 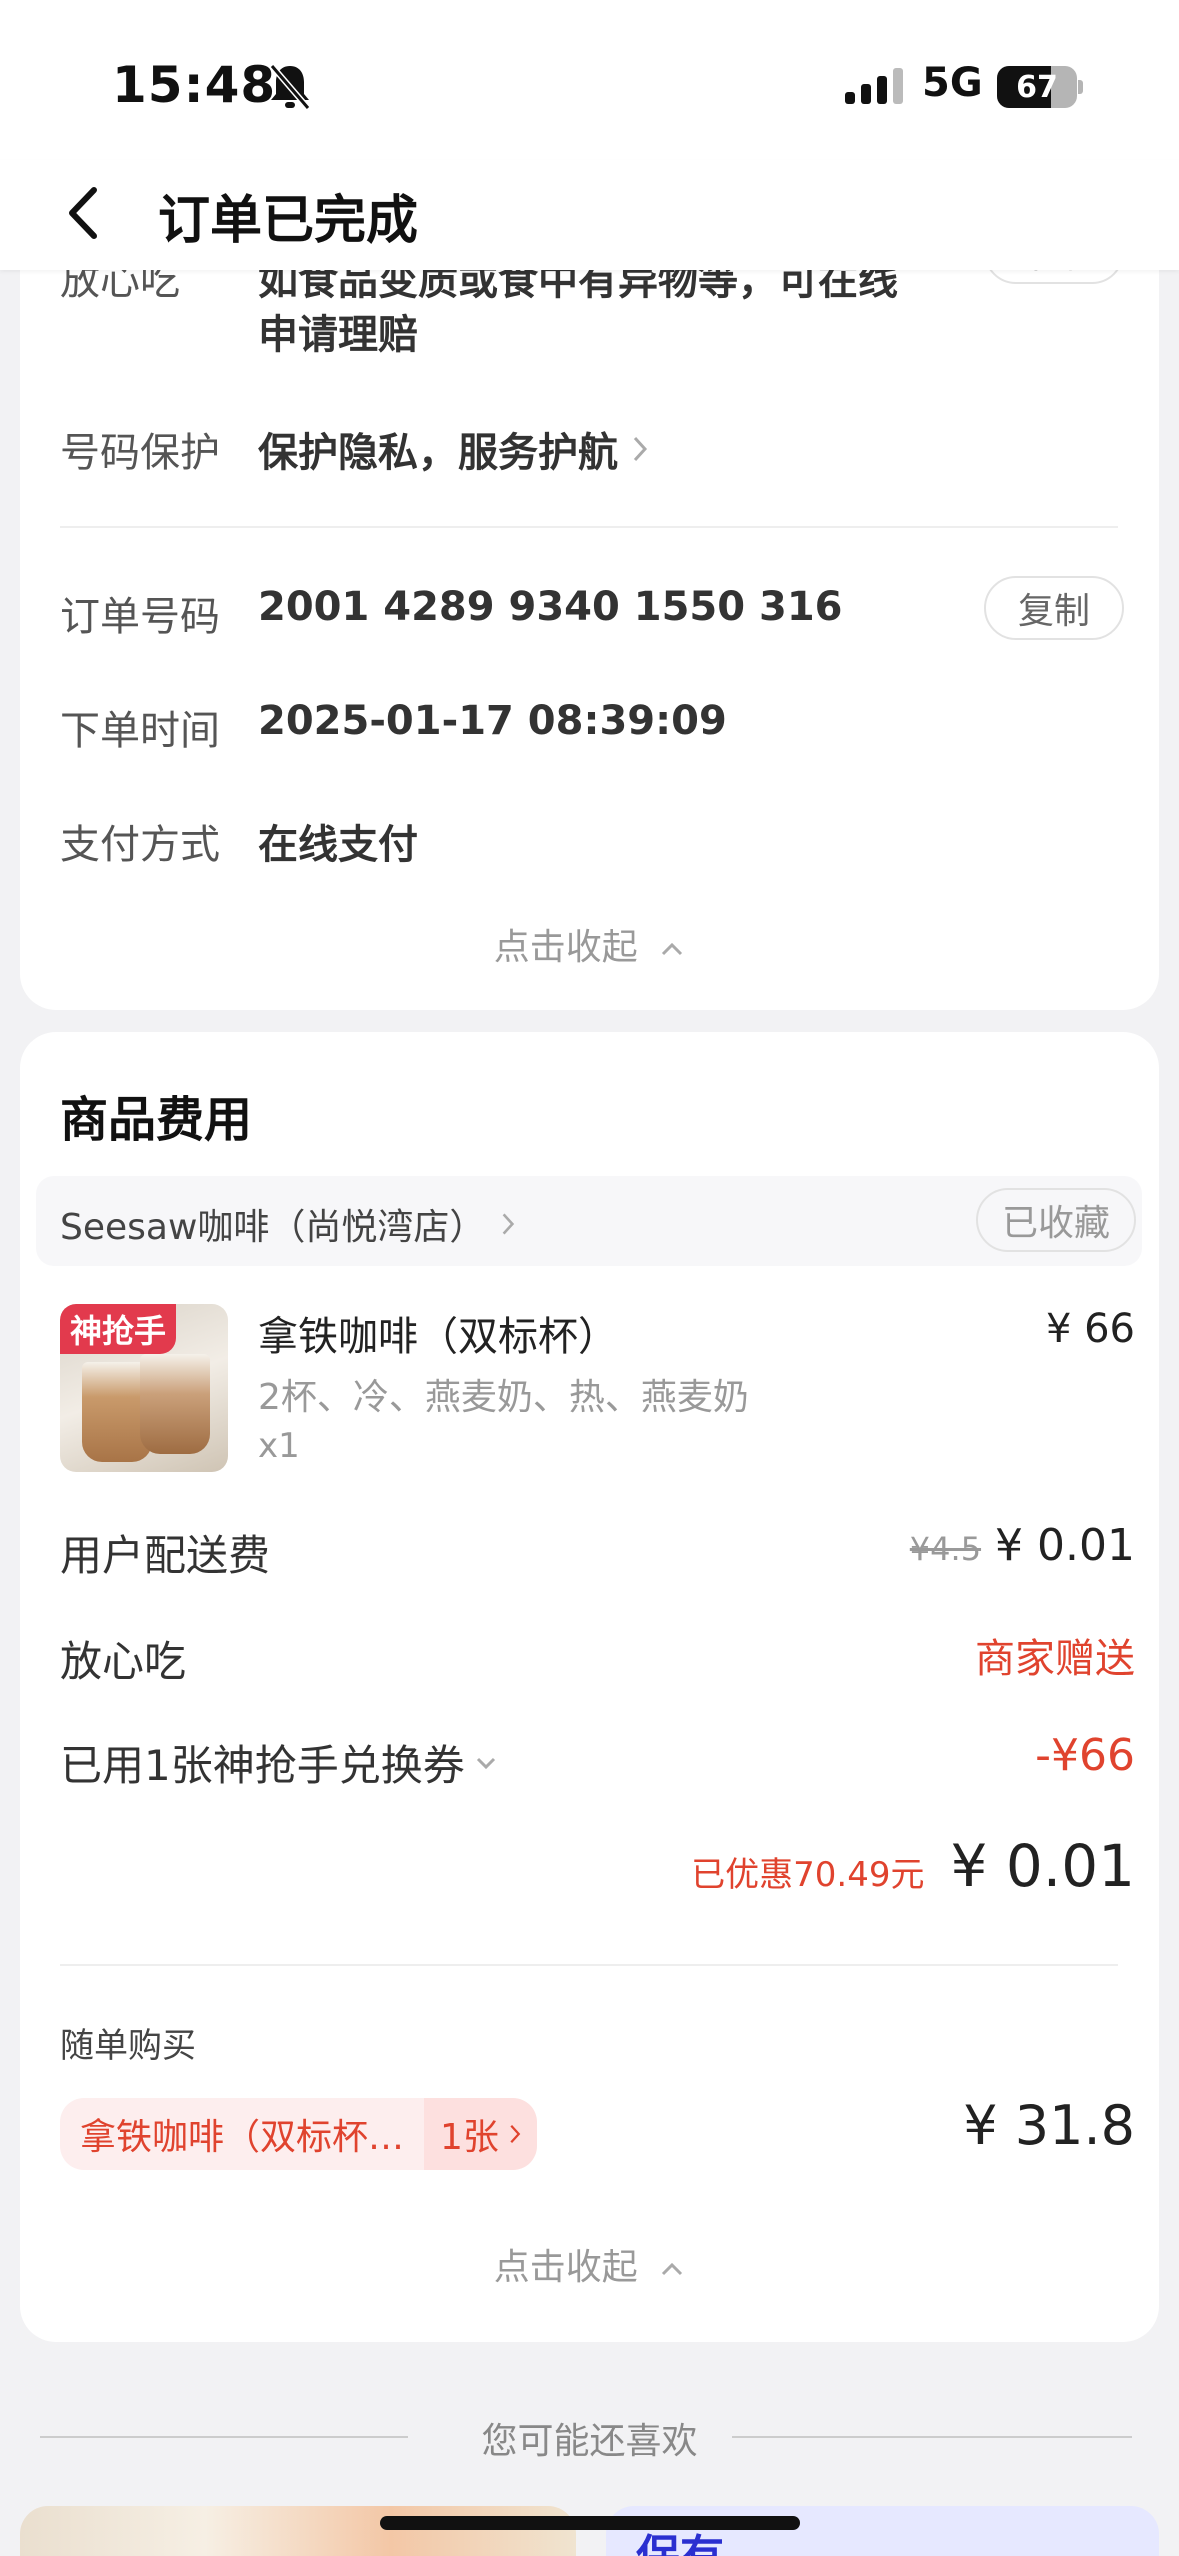 I want to click on addon-title: 随单购买, so click(x=128, y=2046).